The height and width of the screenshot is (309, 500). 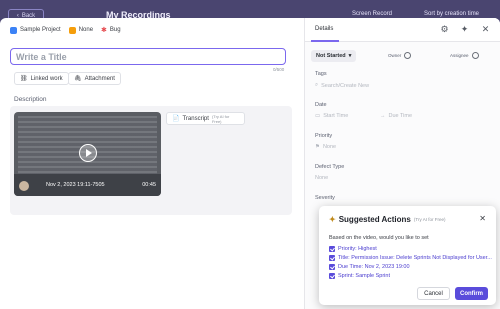 I want to click on transcript-icon: 📄, so click(x=176, y=119).